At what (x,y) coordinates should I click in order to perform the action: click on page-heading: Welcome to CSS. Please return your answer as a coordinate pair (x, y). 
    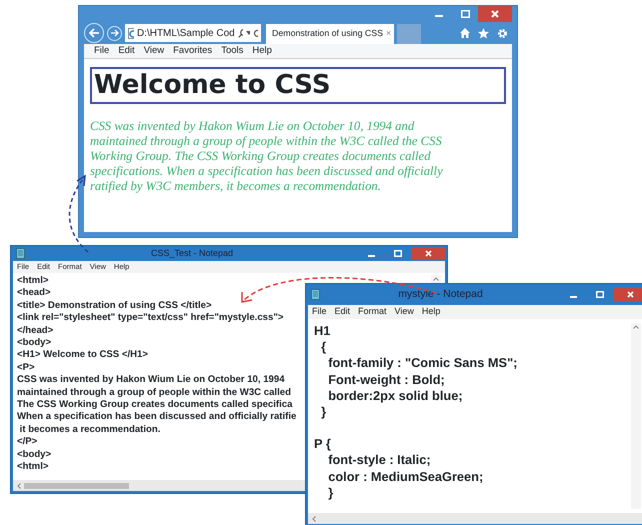
    Looking at the image, I should click on (298, 85).